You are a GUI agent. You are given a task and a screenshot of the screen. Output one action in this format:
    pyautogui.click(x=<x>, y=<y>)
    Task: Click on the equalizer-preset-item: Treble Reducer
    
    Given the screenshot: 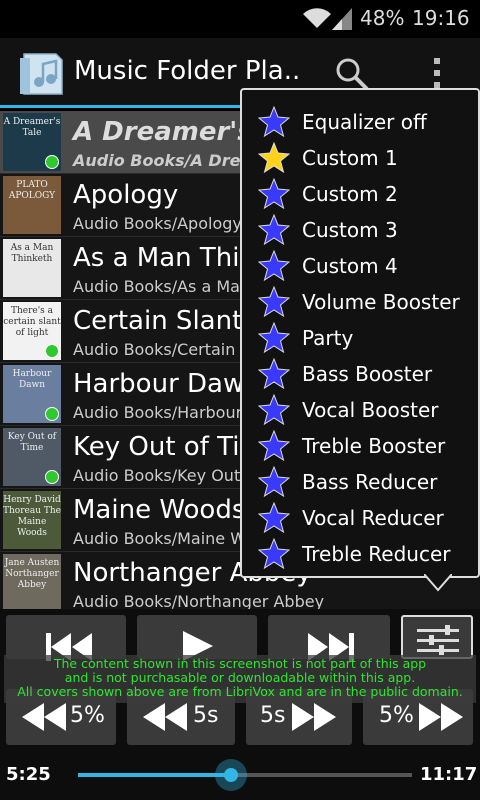 What is the action you would take?
    pyautogui.click(x=360, y=554)
    